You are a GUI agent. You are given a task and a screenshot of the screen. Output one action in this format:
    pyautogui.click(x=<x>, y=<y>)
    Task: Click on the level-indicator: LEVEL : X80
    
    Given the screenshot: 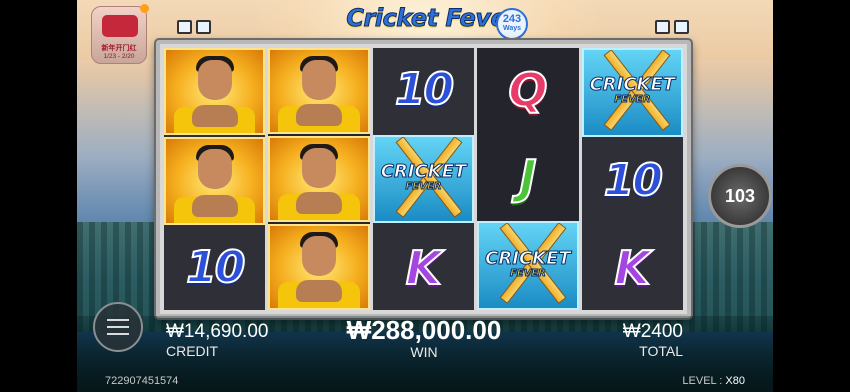 What is the action you would take?
    pyautogui.click(x=713, y=381)
    